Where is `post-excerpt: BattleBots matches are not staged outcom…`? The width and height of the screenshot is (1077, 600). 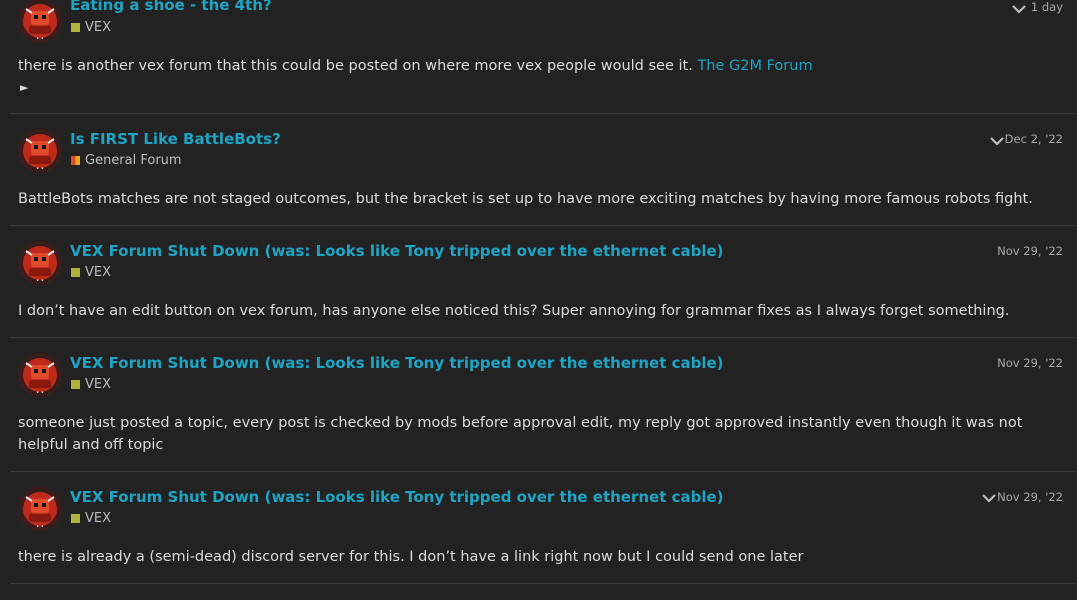
post-excerpt: BattleBots matches are not staged outcom… is located at coordinates (525, 199).